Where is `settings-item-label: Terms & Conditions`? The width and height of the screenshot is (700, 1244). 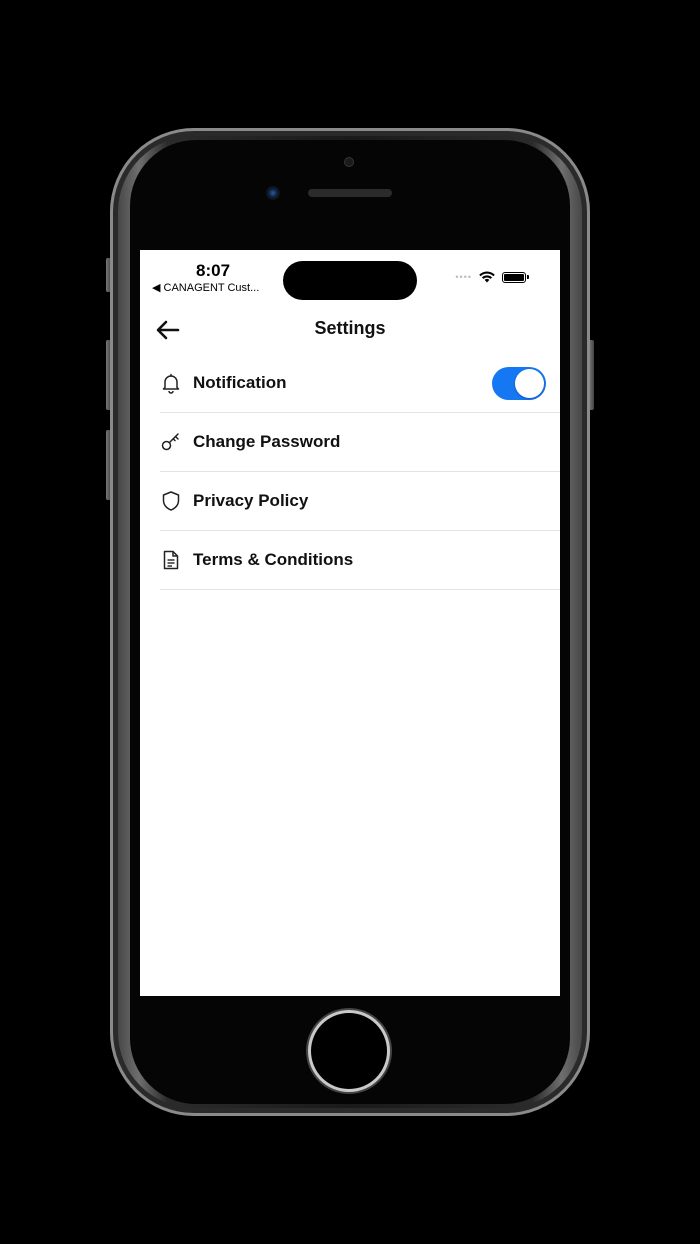 settings-item-label: Terms & Conditions is located at coordinates (273, 559).